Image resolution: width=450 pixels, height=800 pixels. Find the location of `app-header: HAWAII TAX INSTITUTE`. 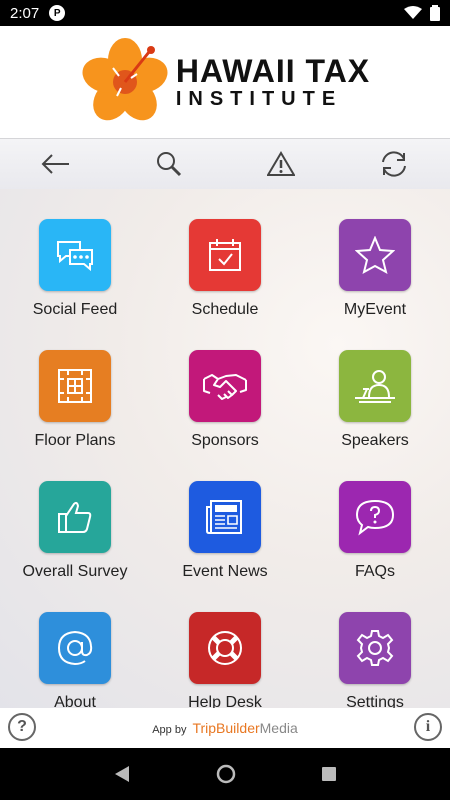

app-header: HAWAII TAX INSTITUTE is located at coordinates (225, 82).